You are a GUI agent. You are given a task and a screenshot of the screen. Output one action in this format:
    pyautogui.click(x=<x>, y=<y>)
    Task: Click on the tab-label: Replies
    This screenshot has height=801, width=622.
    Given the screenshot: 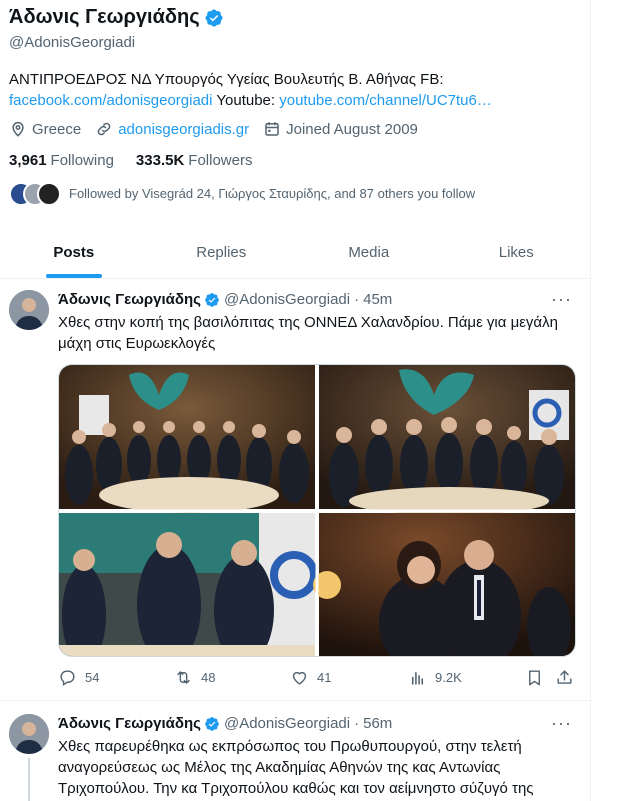 What is the action you would take?
    pyautogui.click(x=221, y=252)
    